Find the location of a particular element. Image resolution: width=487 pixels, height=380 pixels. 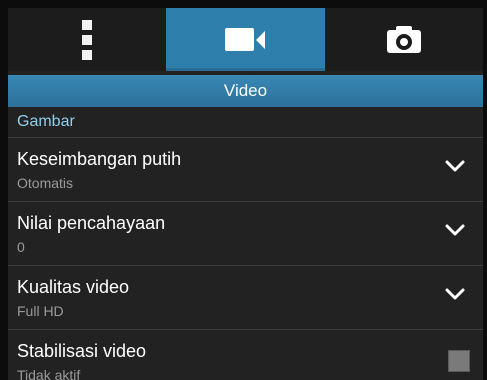

page-title: Video is located at coordinates (245, 91).